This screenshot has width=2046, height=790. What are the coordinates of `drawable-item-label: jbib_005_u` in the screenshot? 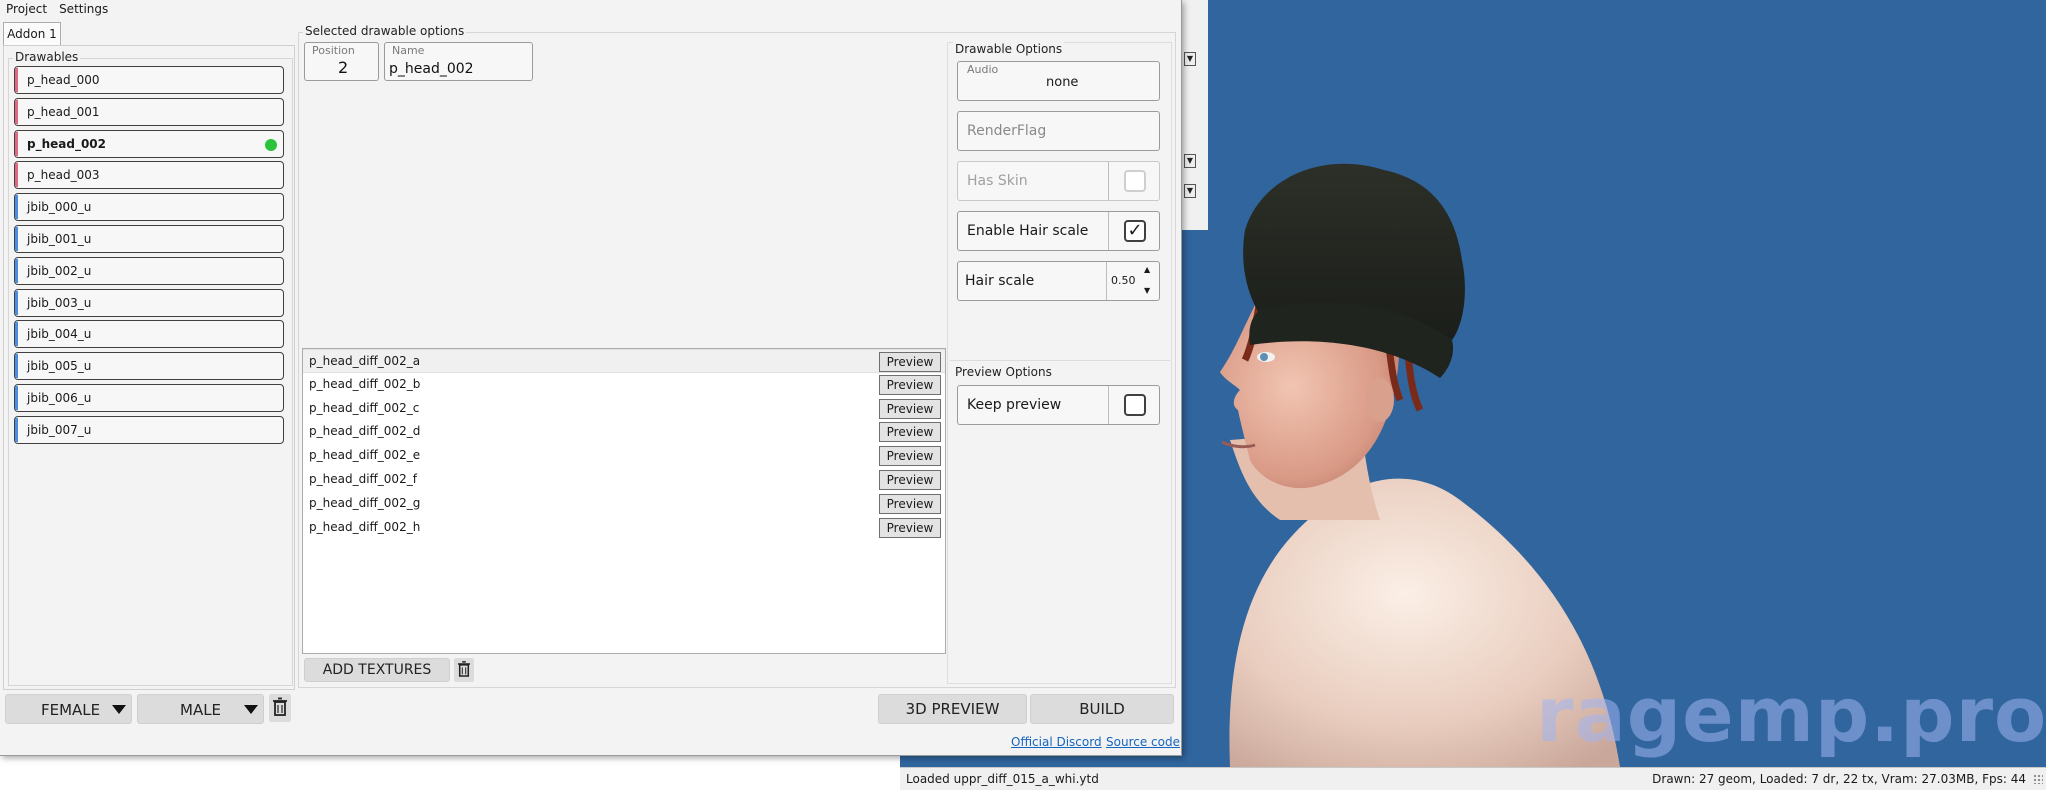 It's located at (59, 366).